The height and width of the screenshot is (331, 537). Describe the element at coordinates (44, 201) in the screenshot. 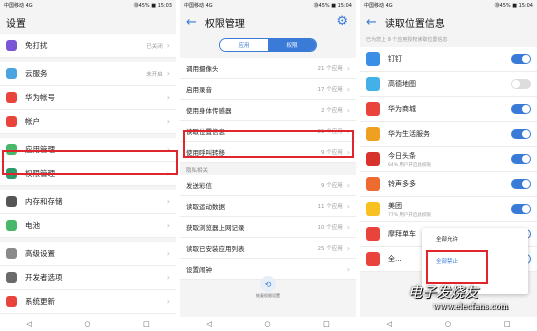

I see `settings-item-label: 内存和存储` at that location.